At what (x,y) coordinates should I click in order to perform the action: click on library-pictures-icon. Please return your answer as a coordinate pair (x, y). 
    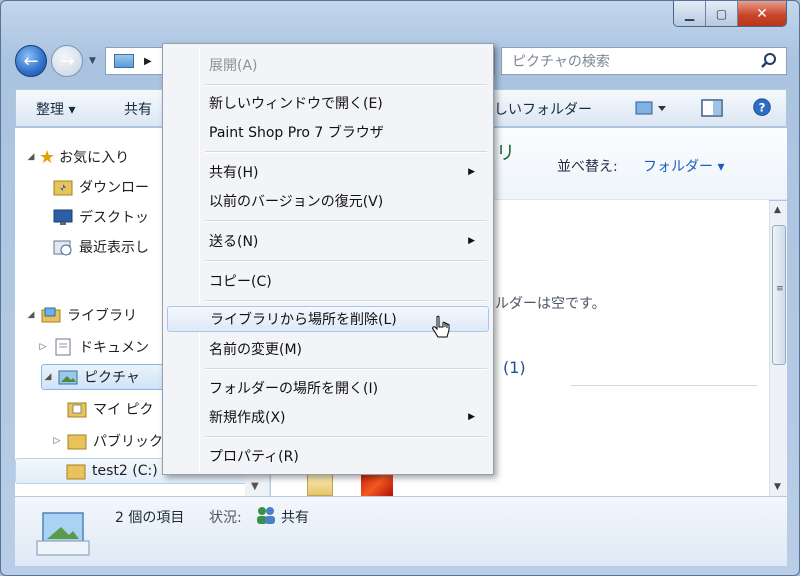
    Looking at the image, I should click on (124, 61).